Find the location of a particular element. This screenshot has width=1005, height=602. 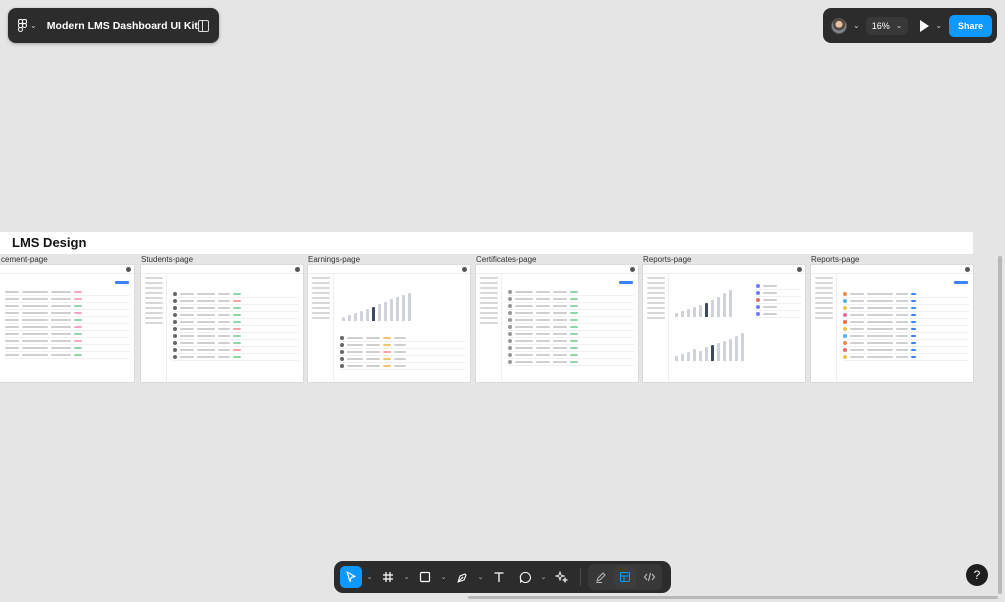

frame-label: Earnings-page is located at coordinates (334, 259).